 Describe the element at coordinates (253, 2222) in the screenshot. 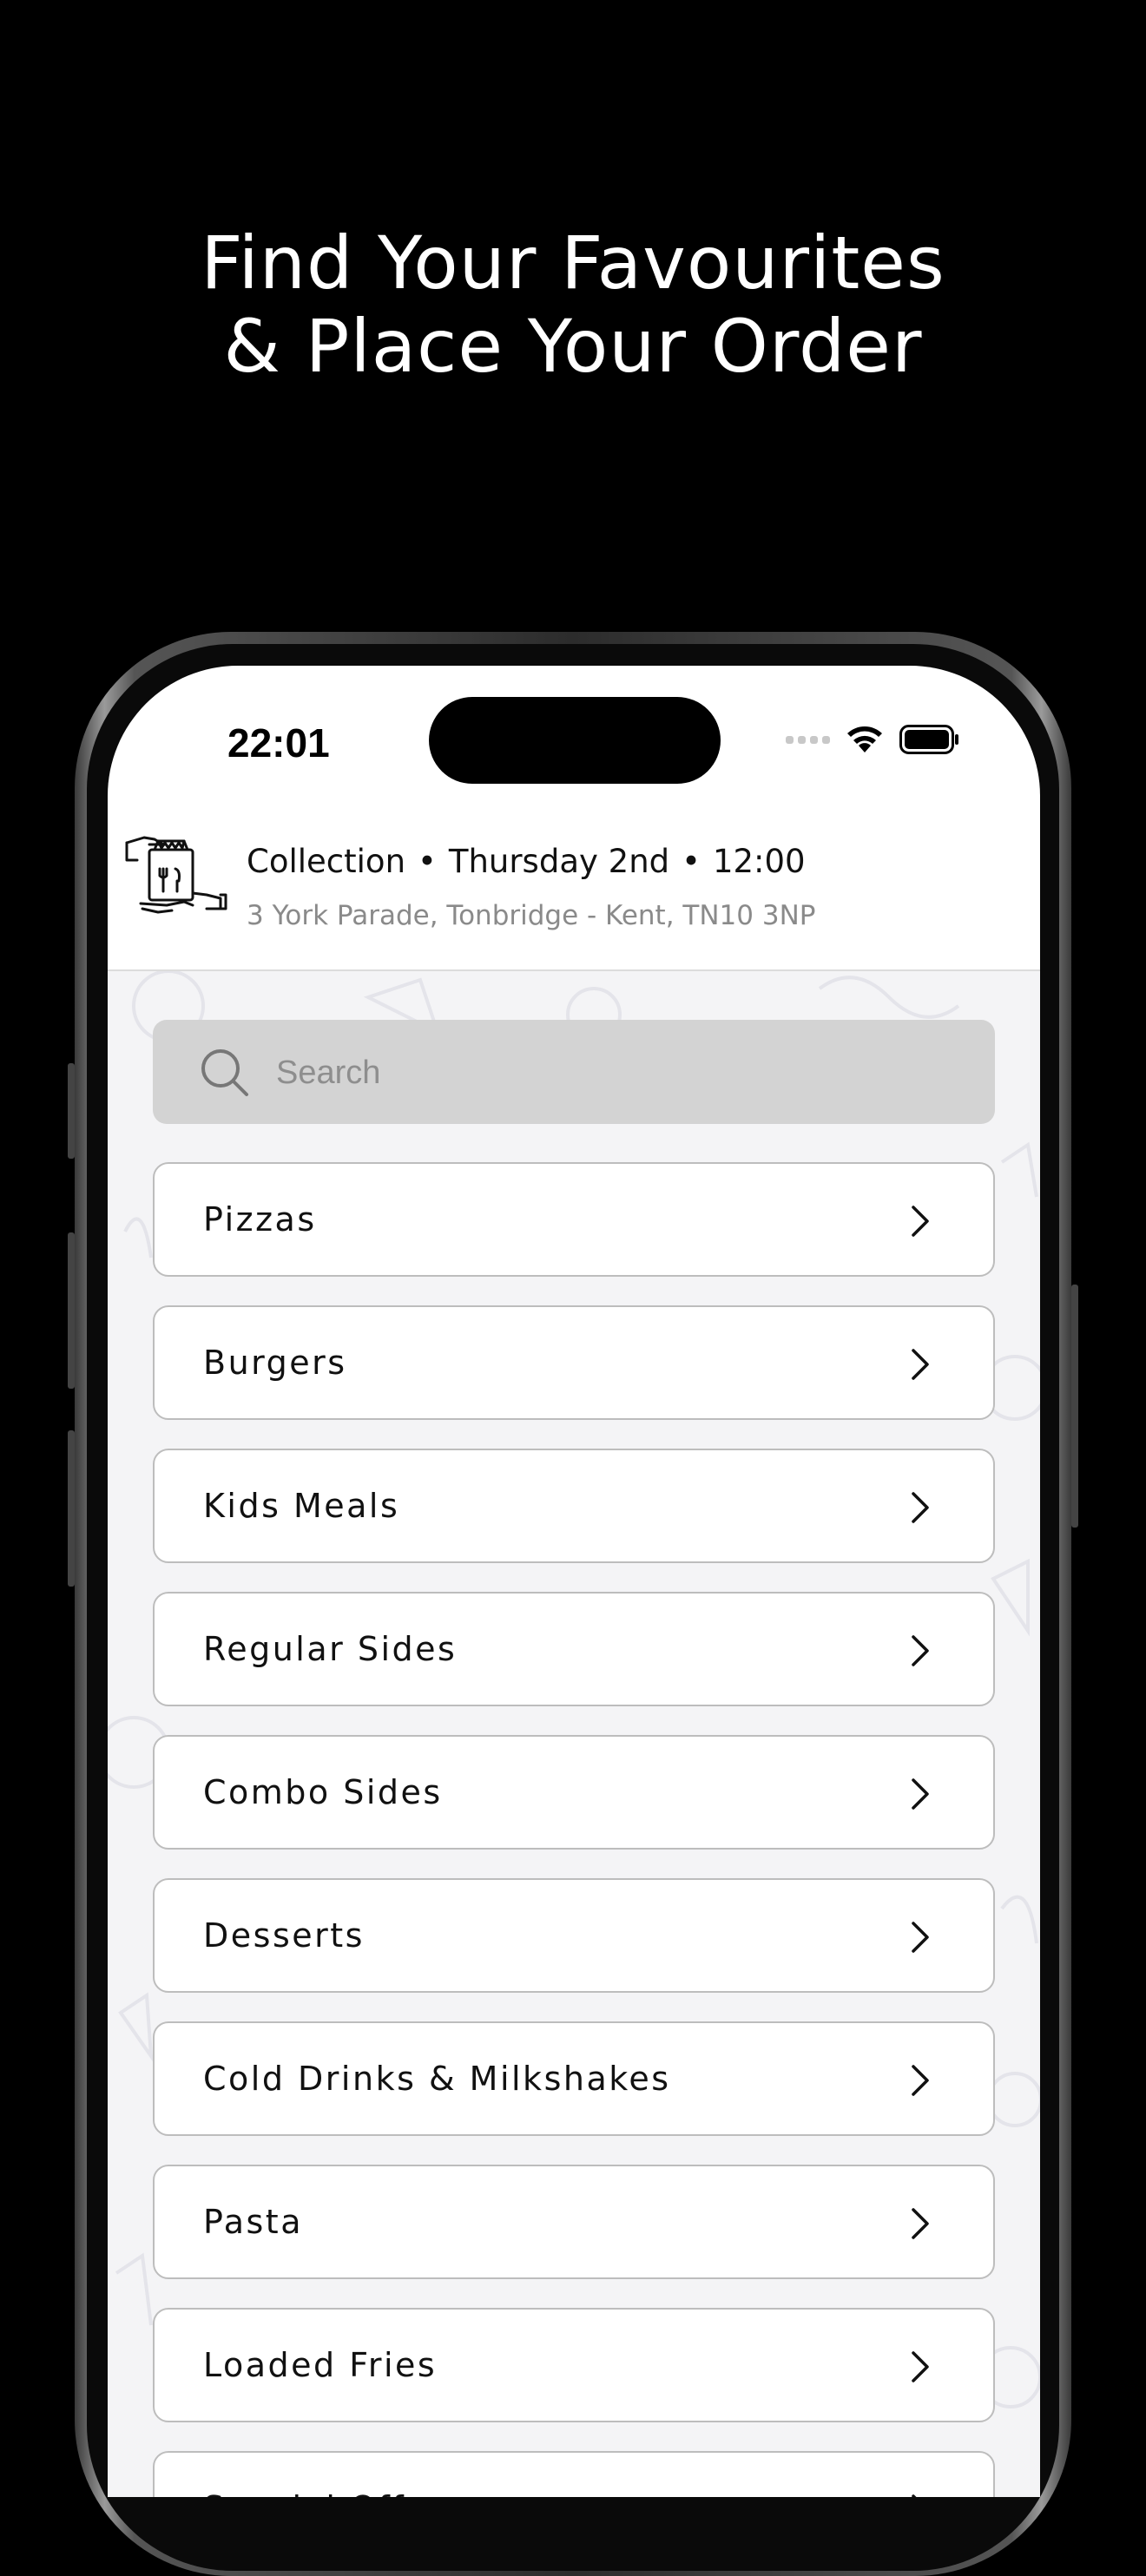

I see `category-label: Pasta` at that location.